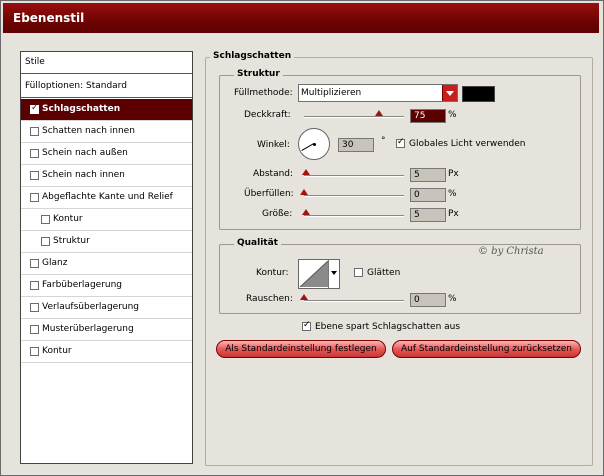  I want to click on style-item-struktur-sub: Struktur, so click(106, 242).